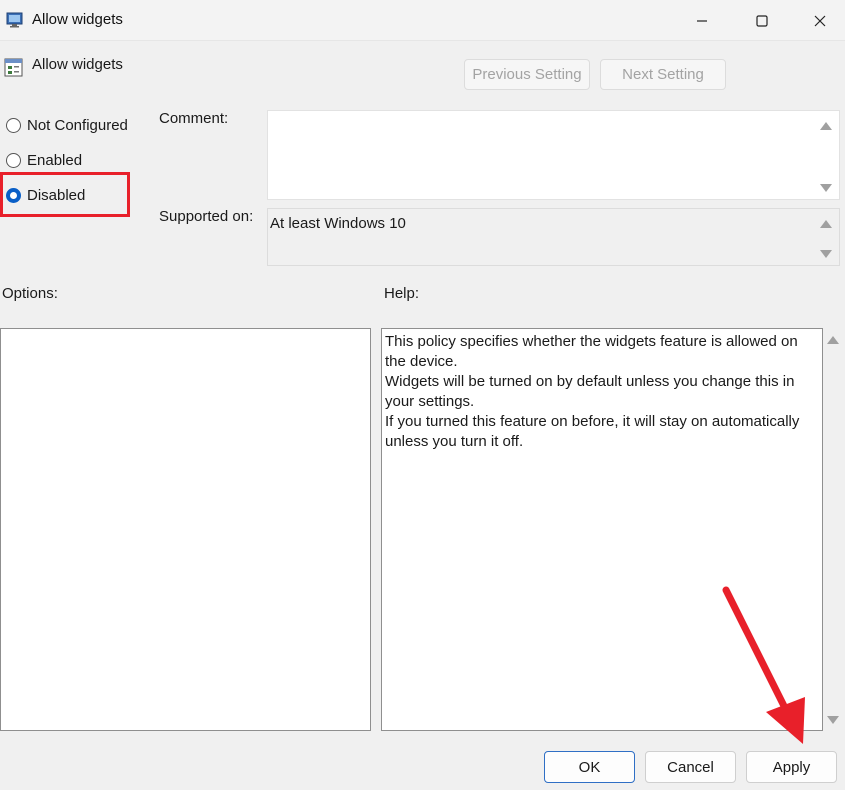 Image resolution: width=845 pixels, height=790 pixels. Describe the element at coordinates (527, 74) in the screenshot. I see `previous-setting-button: Previous Setting` at that location.